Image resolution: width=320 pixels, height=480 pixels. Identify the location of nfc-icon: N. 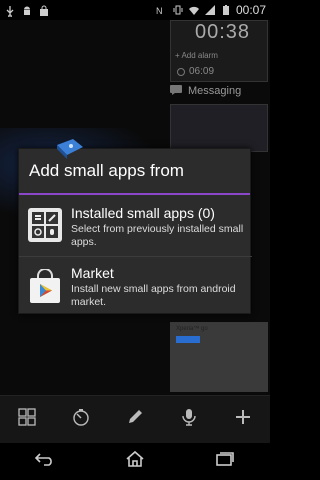
(162, 10).